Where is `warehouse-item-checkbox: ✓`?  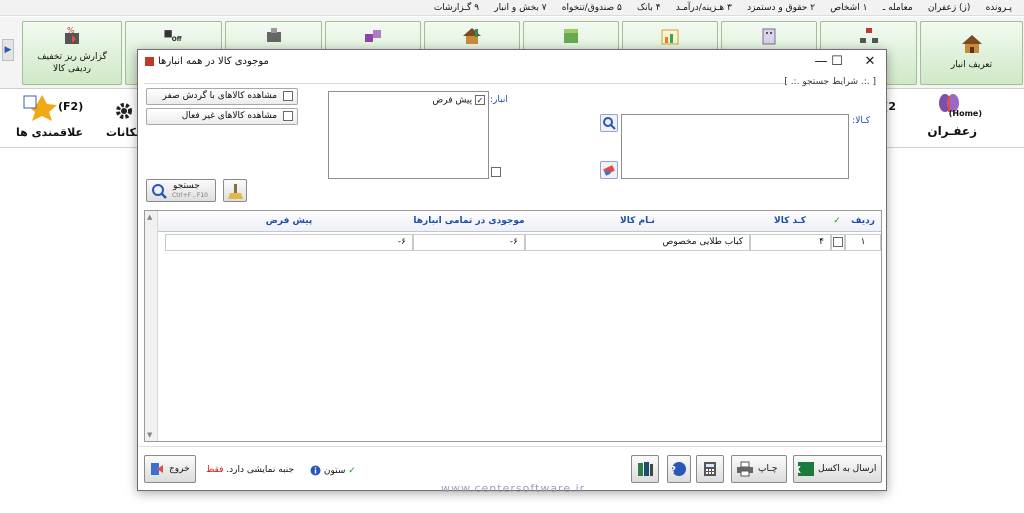
warehouse-item-checkbox: ✓ is located at coordinates (480, 100).